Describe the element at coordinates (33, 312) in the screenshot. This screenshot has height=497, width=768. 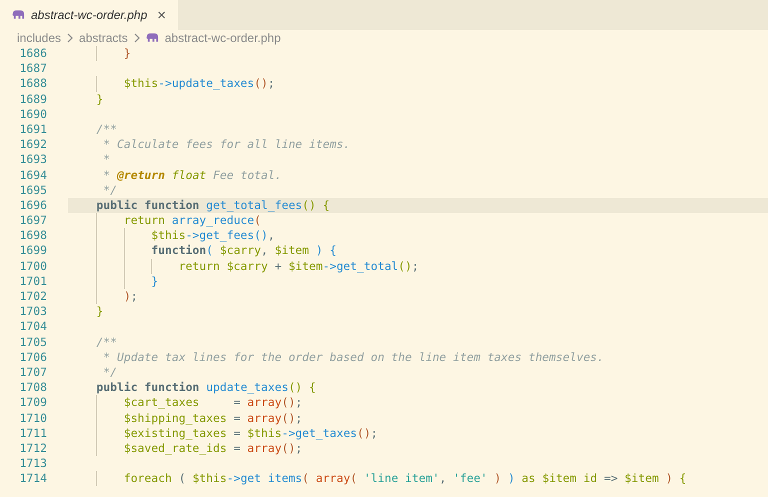
I see `line-number: 1703` at that location.